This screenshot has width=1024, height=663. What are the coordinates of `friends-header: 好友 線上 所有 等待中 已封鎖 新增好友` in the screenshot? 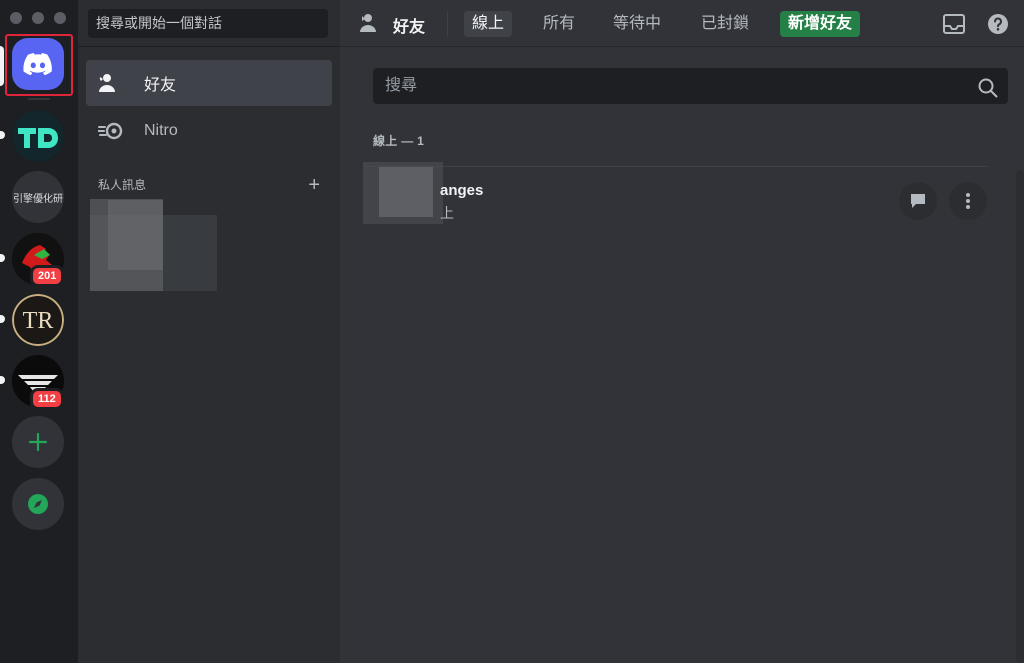 It's located at (682, 23).